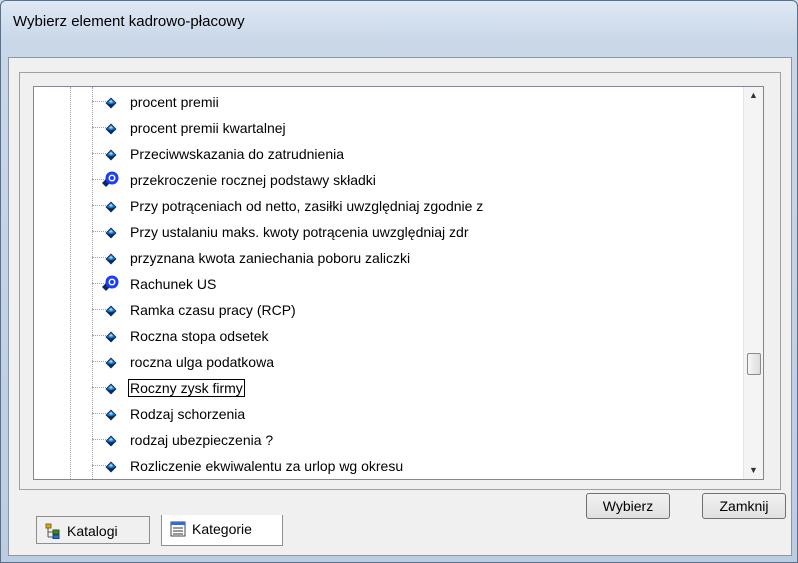 Image resolution: width=798 pixels, height=563 pixels. I want to click on tree-item-label: Ramka czasu pracy (RCP), so click(213, 310).